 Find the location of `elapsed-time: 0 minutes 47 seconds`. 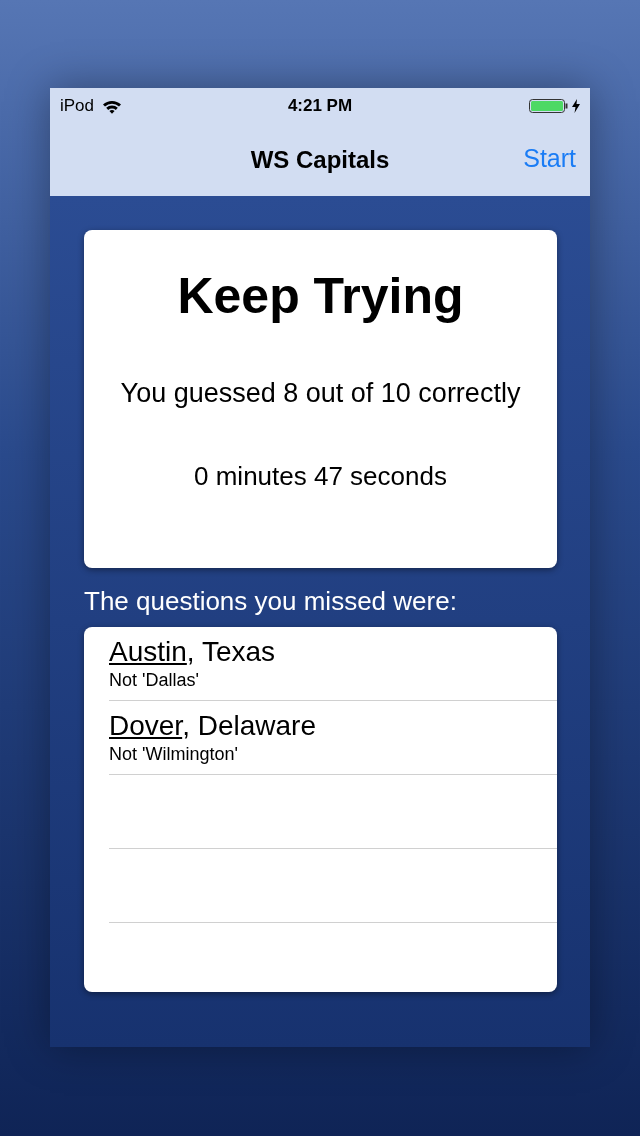

elapsed-time: 0 minutes 47 seconds is located at coordinates (320, 476).